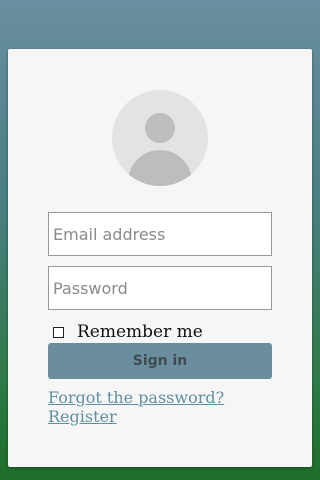 The image size is (320, 480). Describe the element at coordinates (136, 416) in the screenshot. I see `register-link: Register` at that location.